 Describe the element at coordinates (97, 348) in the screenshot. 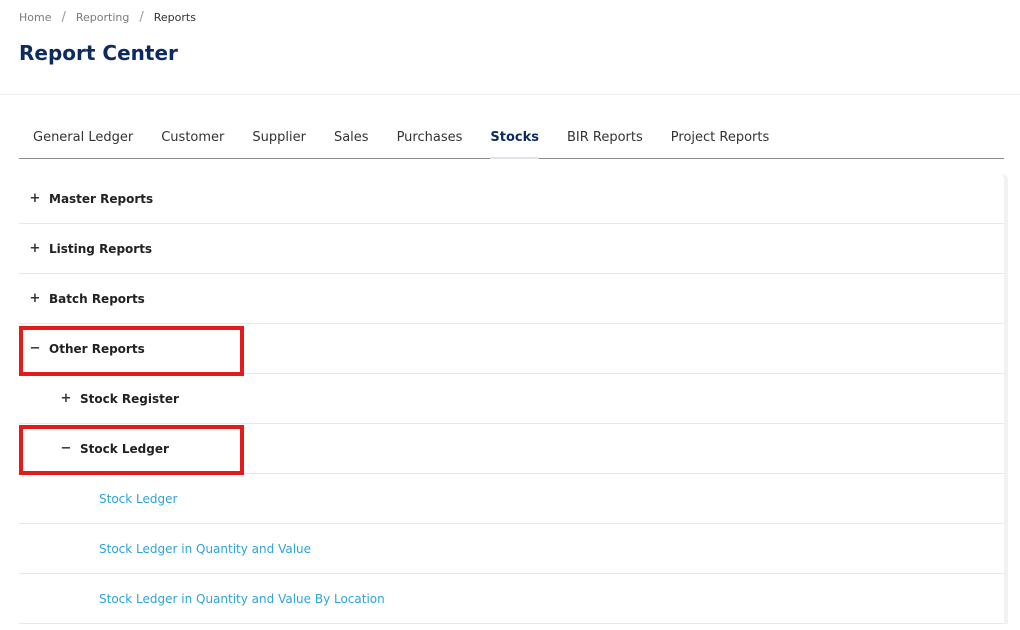

I see `tree-row-label: Other Reports` at that location.